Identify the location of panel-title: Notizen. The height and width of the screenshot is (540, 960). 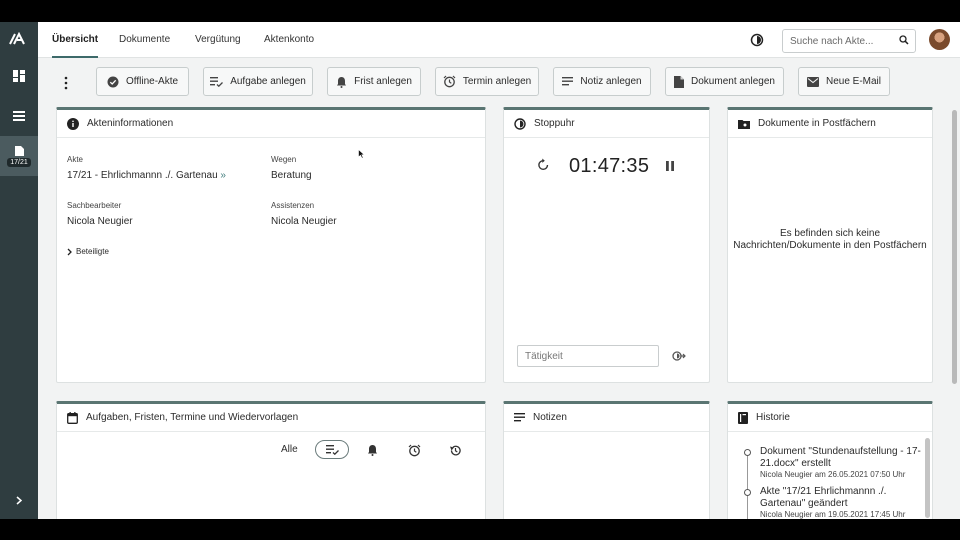
(550, 417).